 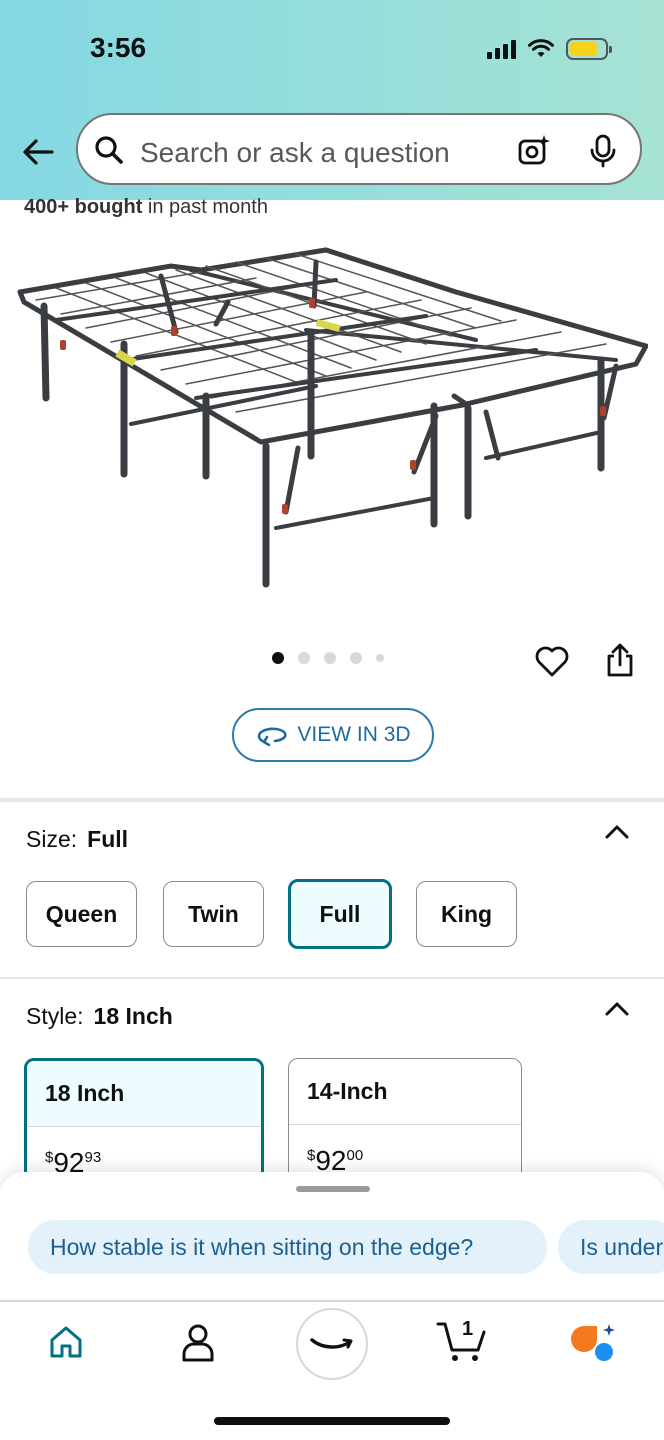 I want to click on amazon-smile-icon, so click(x=331, y=1343).